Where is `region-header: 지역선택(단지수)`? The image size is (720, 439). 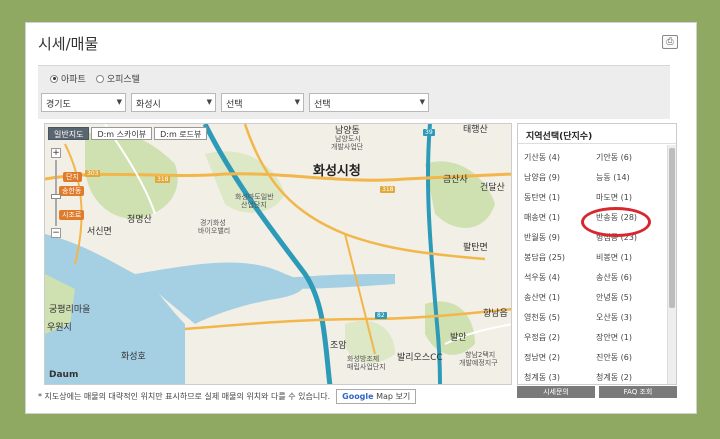 region-header: 지역선택(단지수) is located at coordinates (597, 134).